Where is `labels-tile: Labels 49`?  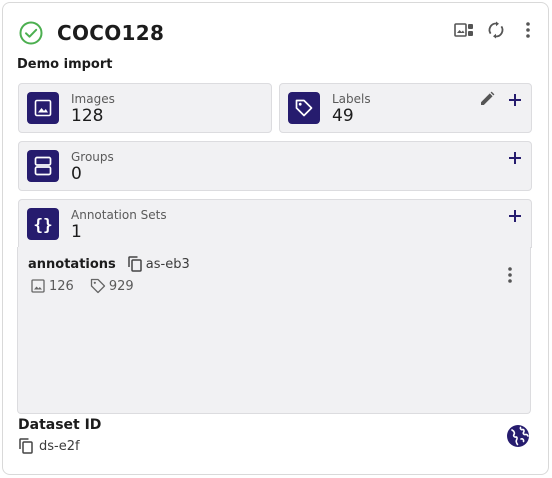
labels-tile: Labels 49 is located at coordinates (405, 108).